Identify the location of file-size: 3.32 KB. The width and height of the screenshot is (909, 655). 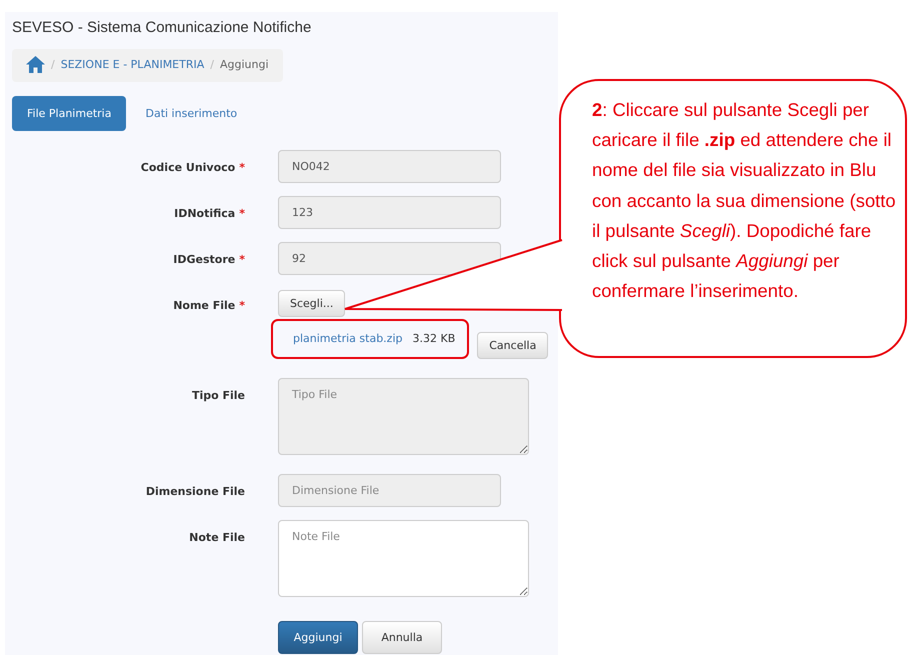
(434, 338).